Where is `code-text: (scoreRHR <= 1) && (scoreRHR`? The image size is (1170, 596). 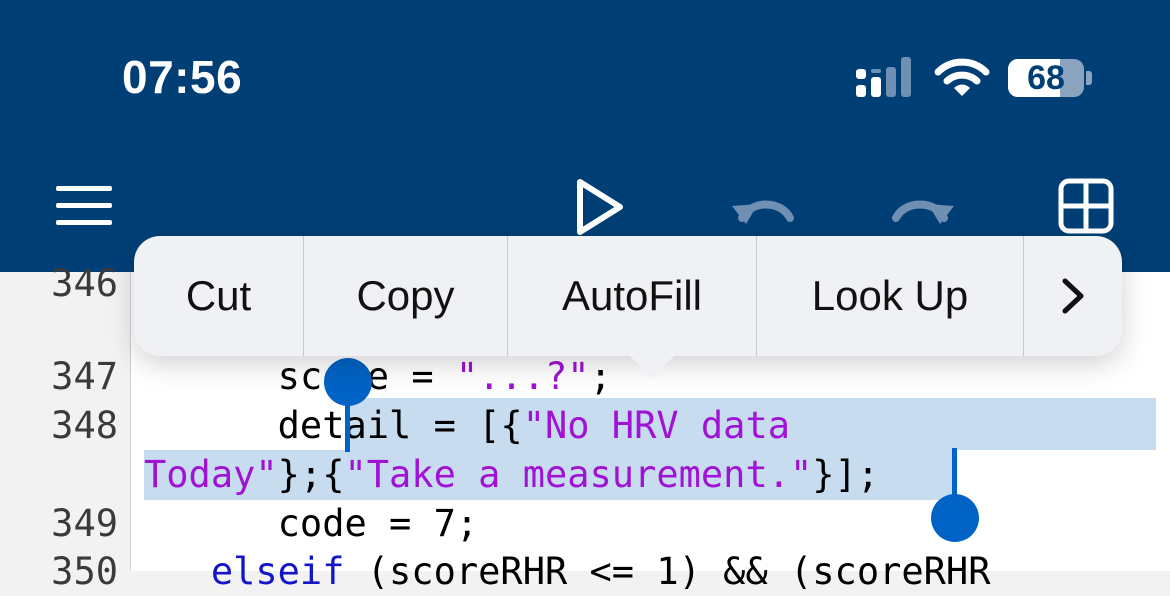
code-text: (scoreRHR <= 1) && (scoreRHR is located at coordinates (667, 571).